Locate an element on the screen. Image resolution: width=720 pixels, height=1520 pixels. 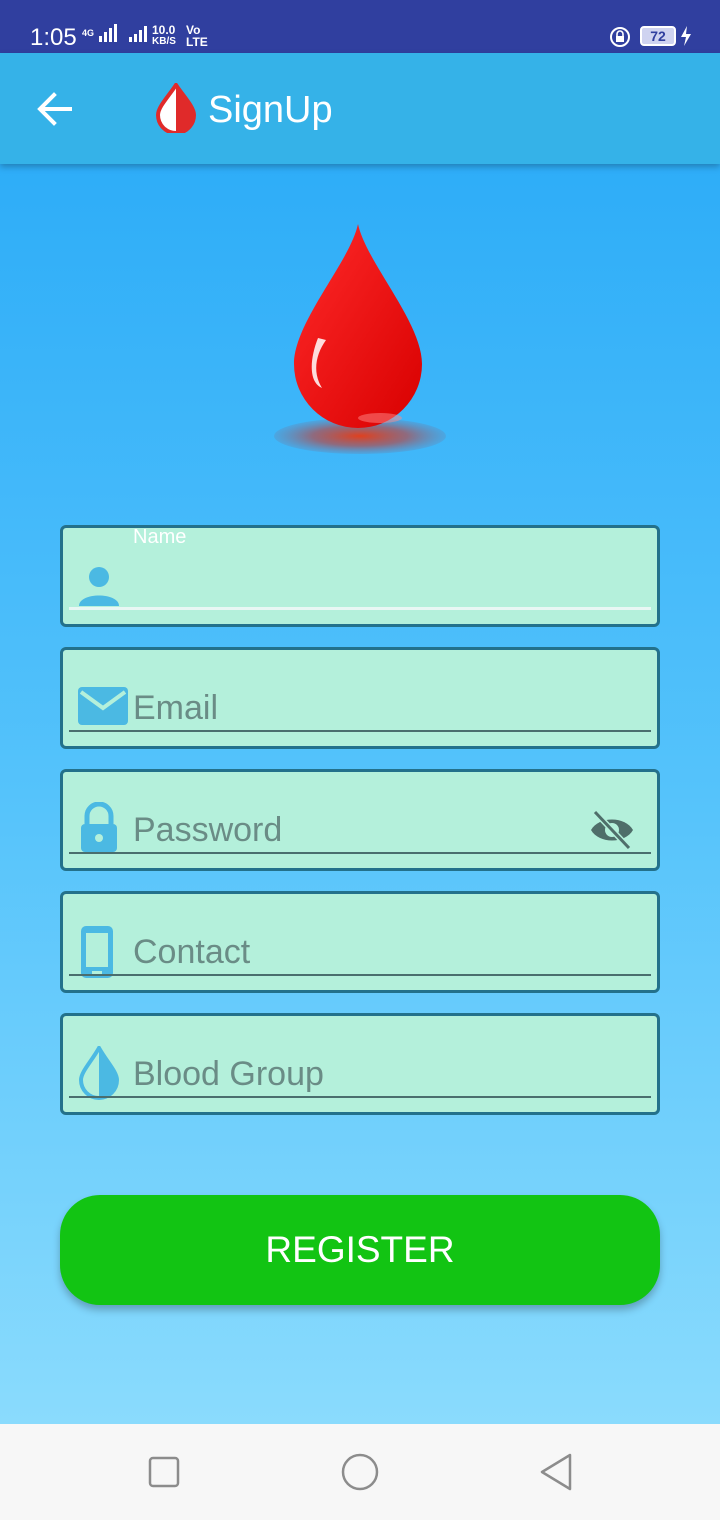
data-speed: 10.0 KB/S is located at coordinates (164, 36).